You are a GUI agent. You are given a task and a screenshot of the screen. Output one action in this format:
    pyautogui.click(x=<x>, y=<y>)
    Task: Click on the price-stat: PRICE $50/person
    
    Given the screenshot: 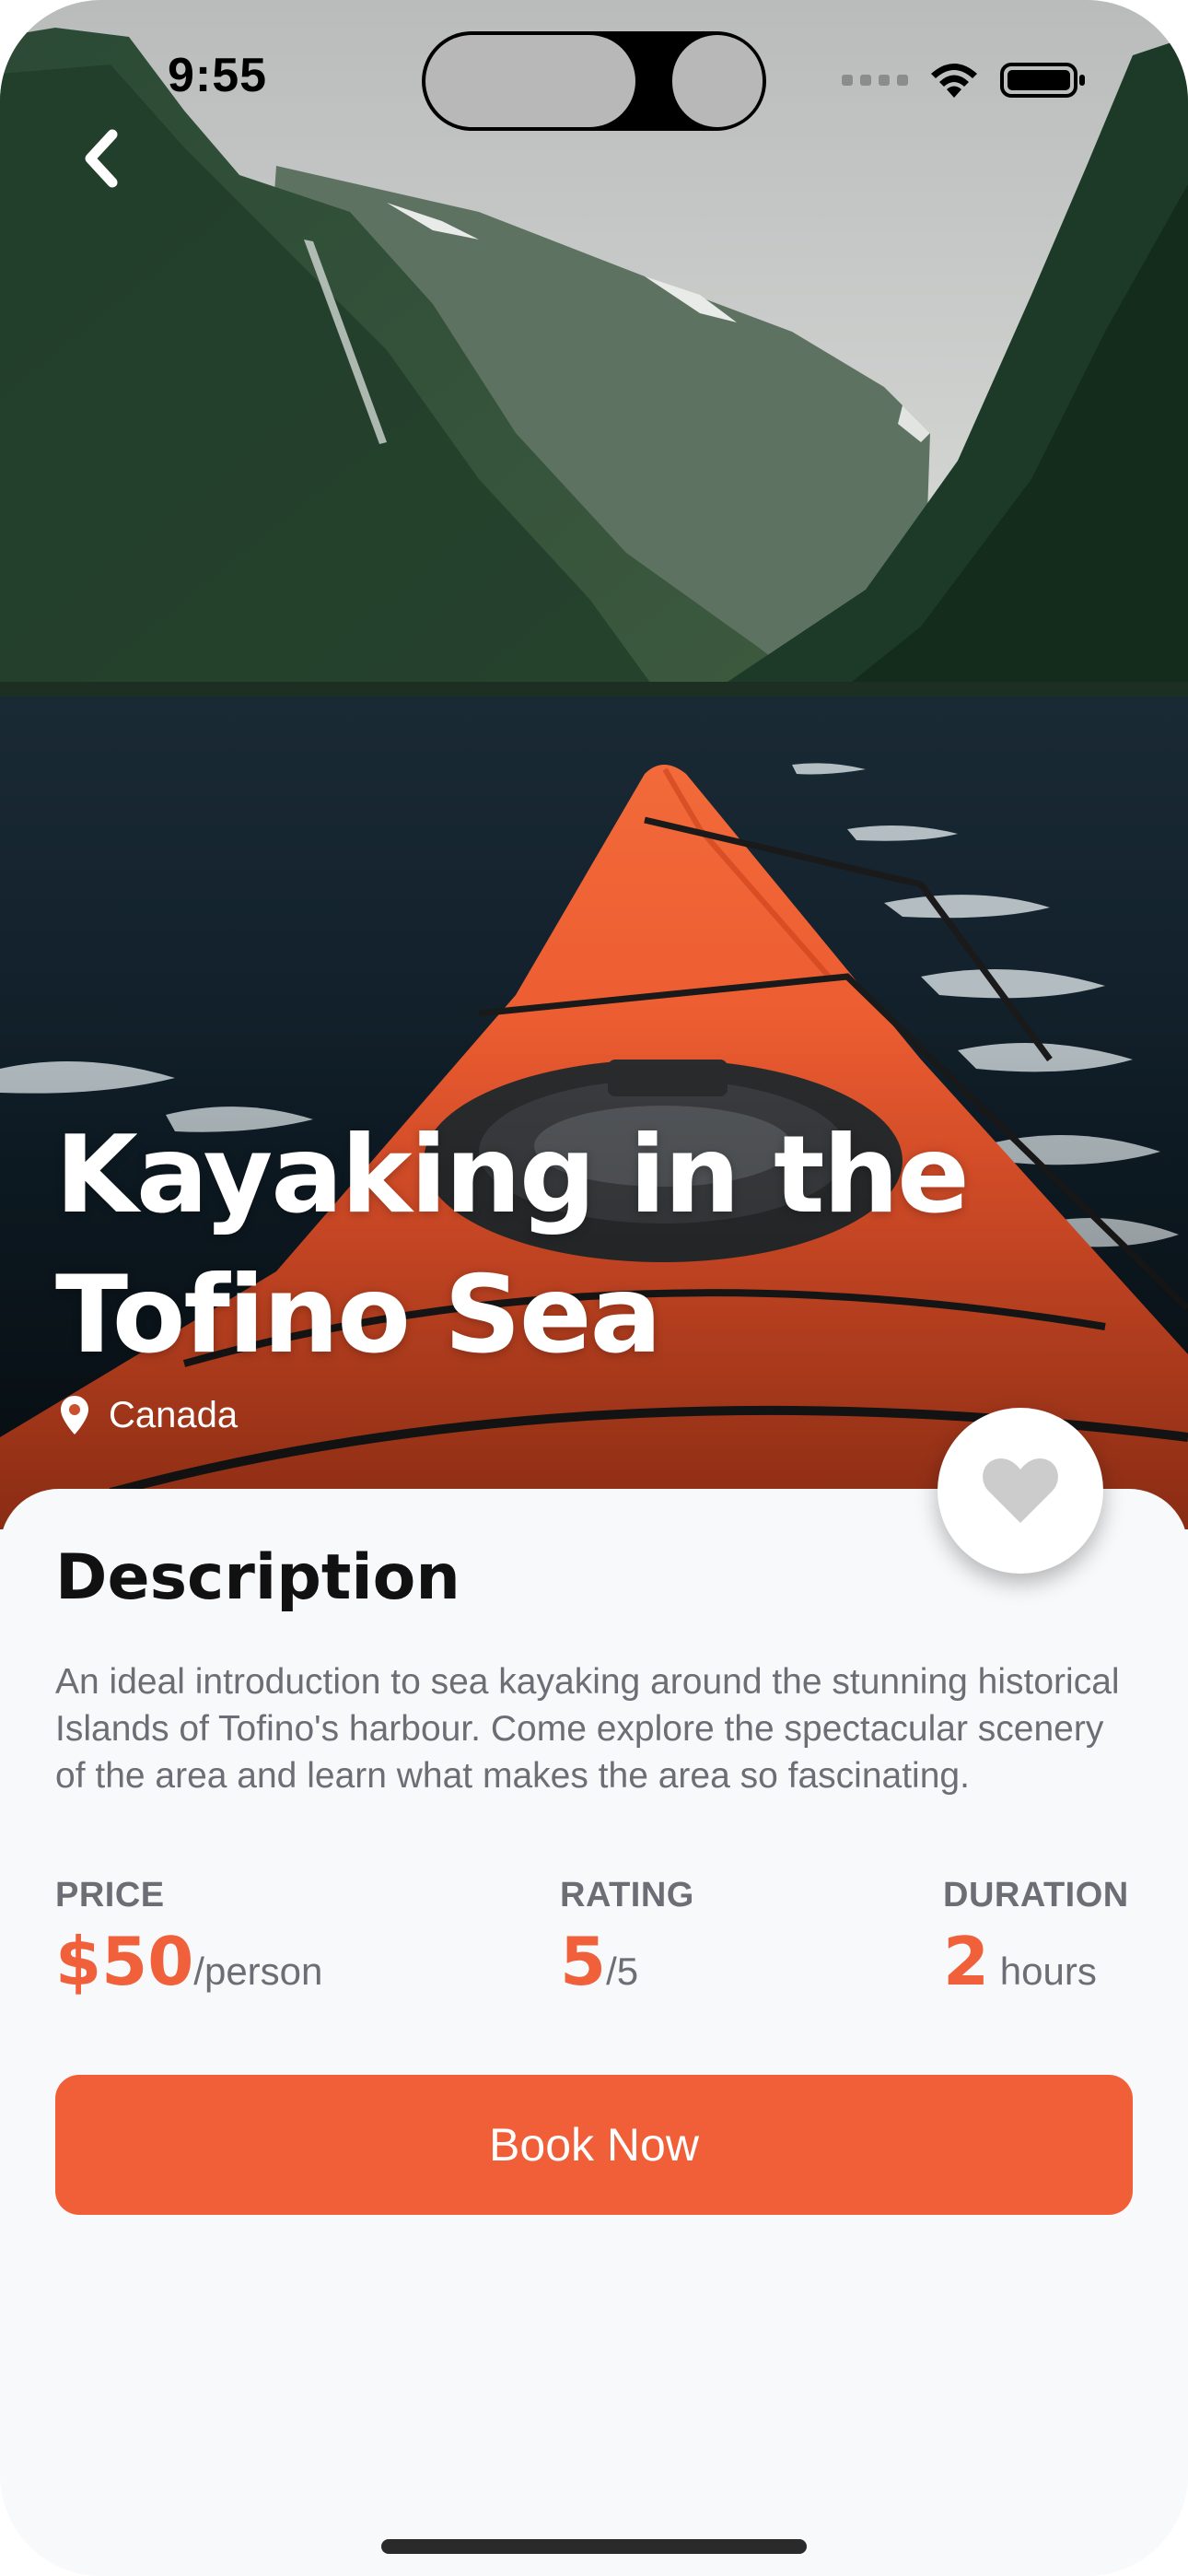 What is the action you would take?
    pyautogui.click(x=189, y=1938)
    